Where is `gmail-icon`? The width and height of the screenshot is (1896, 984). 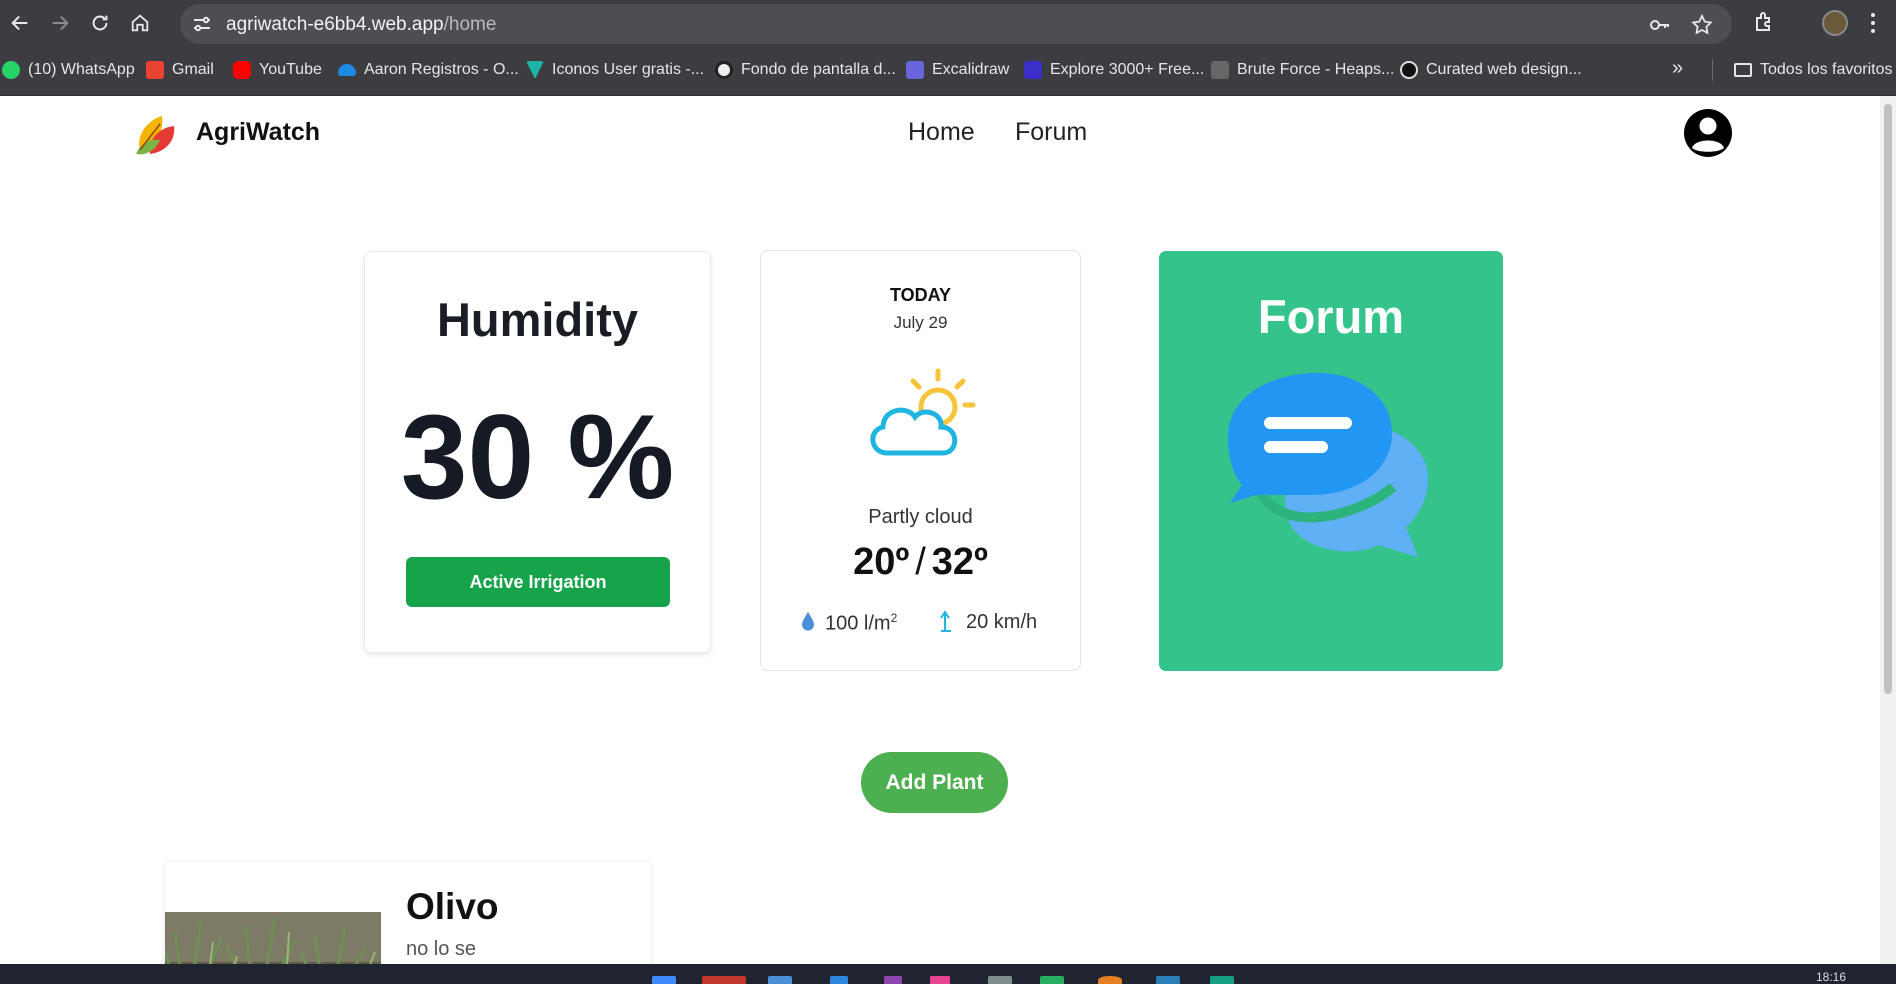 gmail-icon is located at coordinates (155, 70).